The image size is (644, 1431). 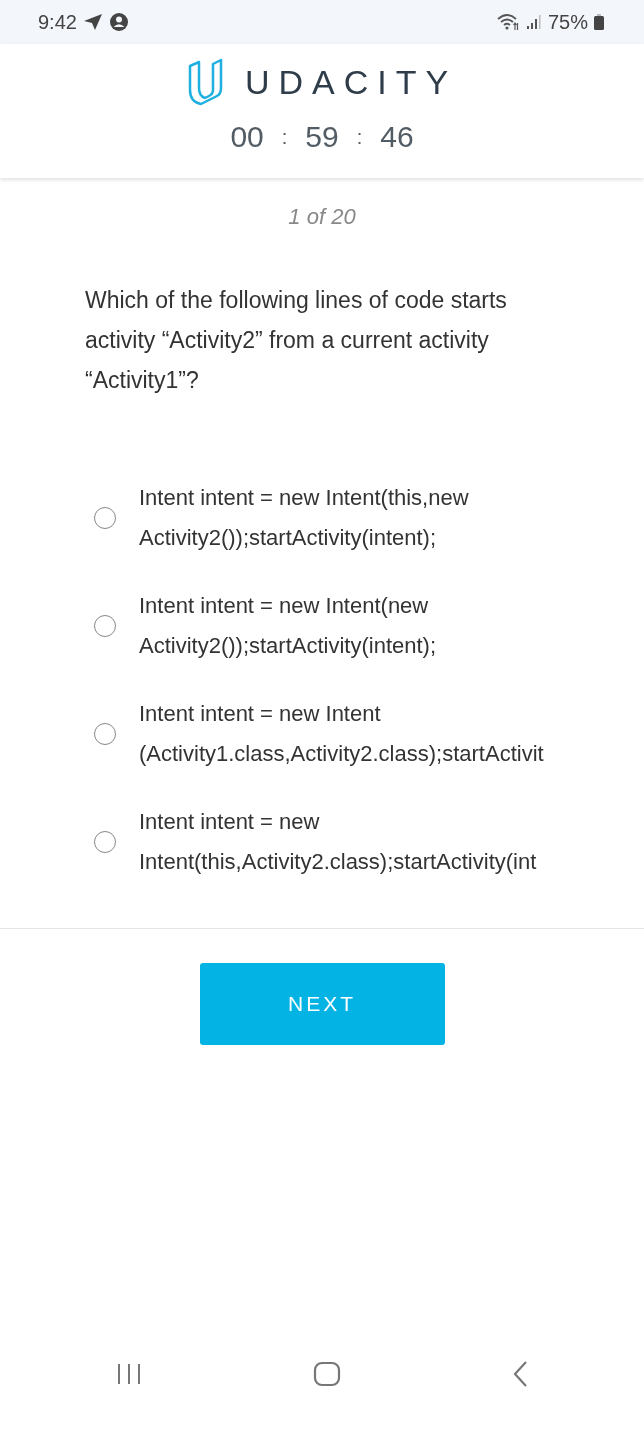 I want to click on option-text: (Activity1.class,Activity2.class);startActivit, so click(x=341, y=754).